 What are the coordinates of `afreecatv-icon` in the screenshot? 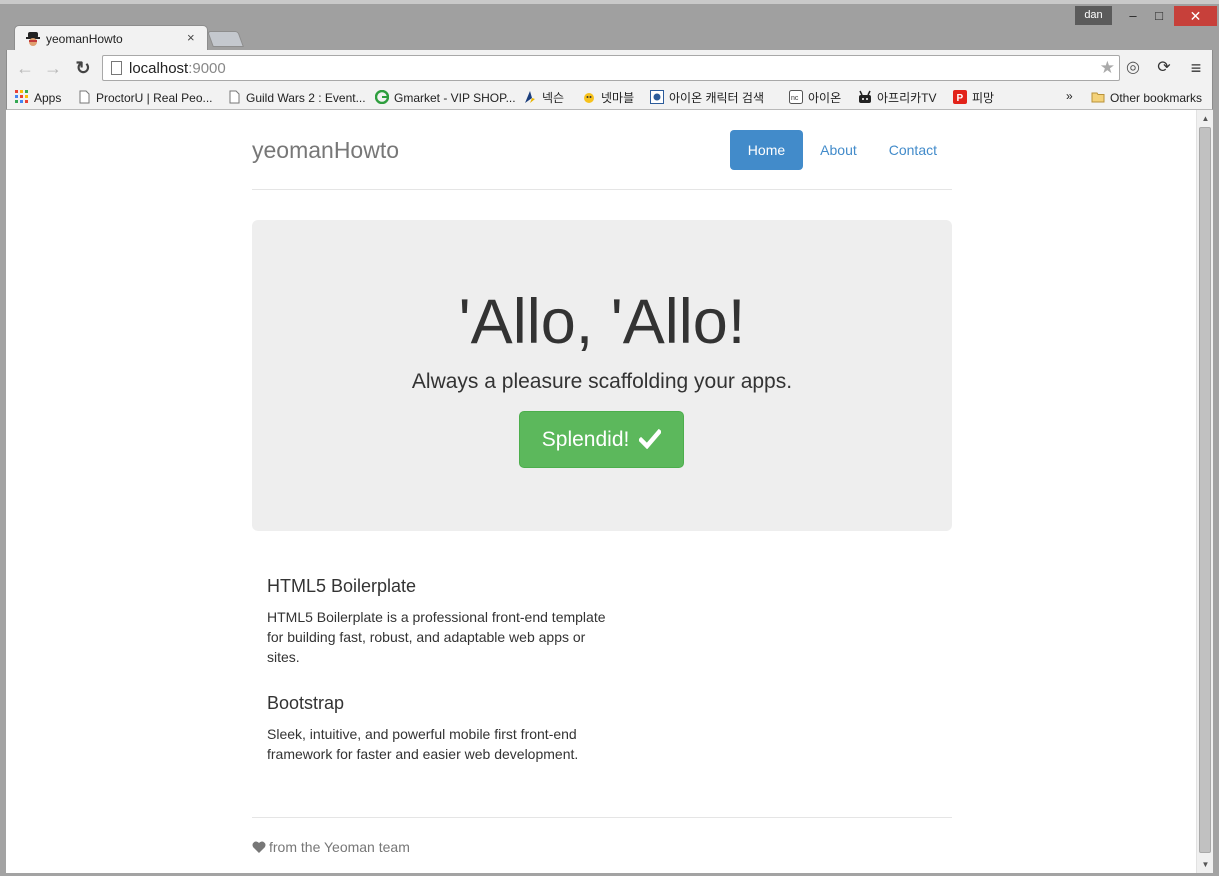 It's located at (865, 96).